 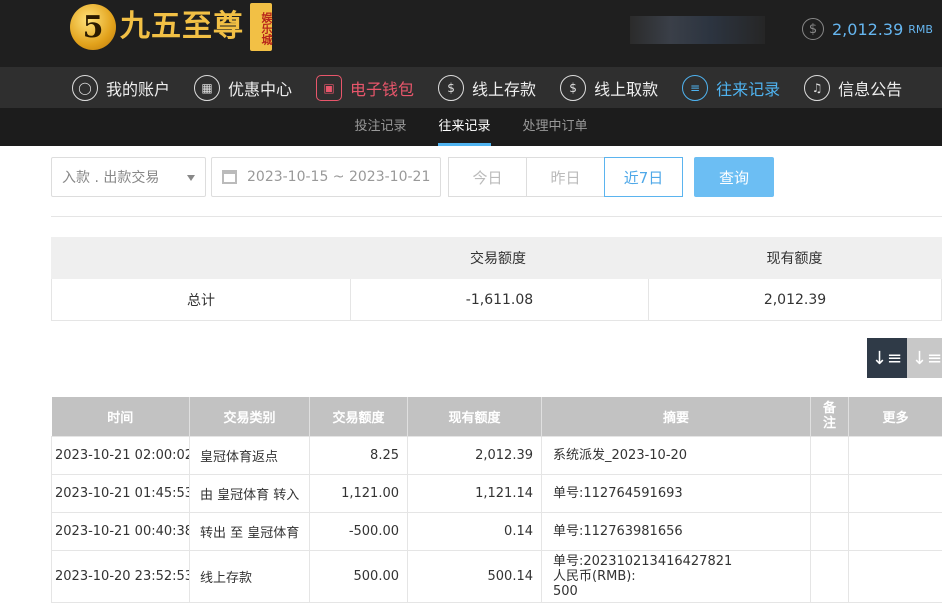 I want to click on date-range-input: 2023-10-15 ~ 2023-10-21, so click(x=326, y=177).